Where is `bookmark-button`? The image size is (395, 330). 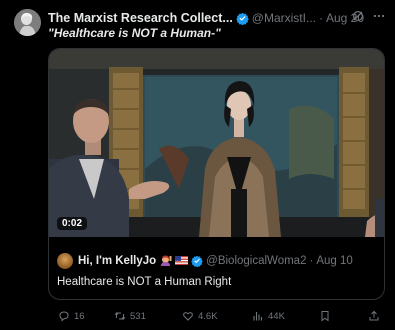
bookmark-button is located at coordinates (327, 316).